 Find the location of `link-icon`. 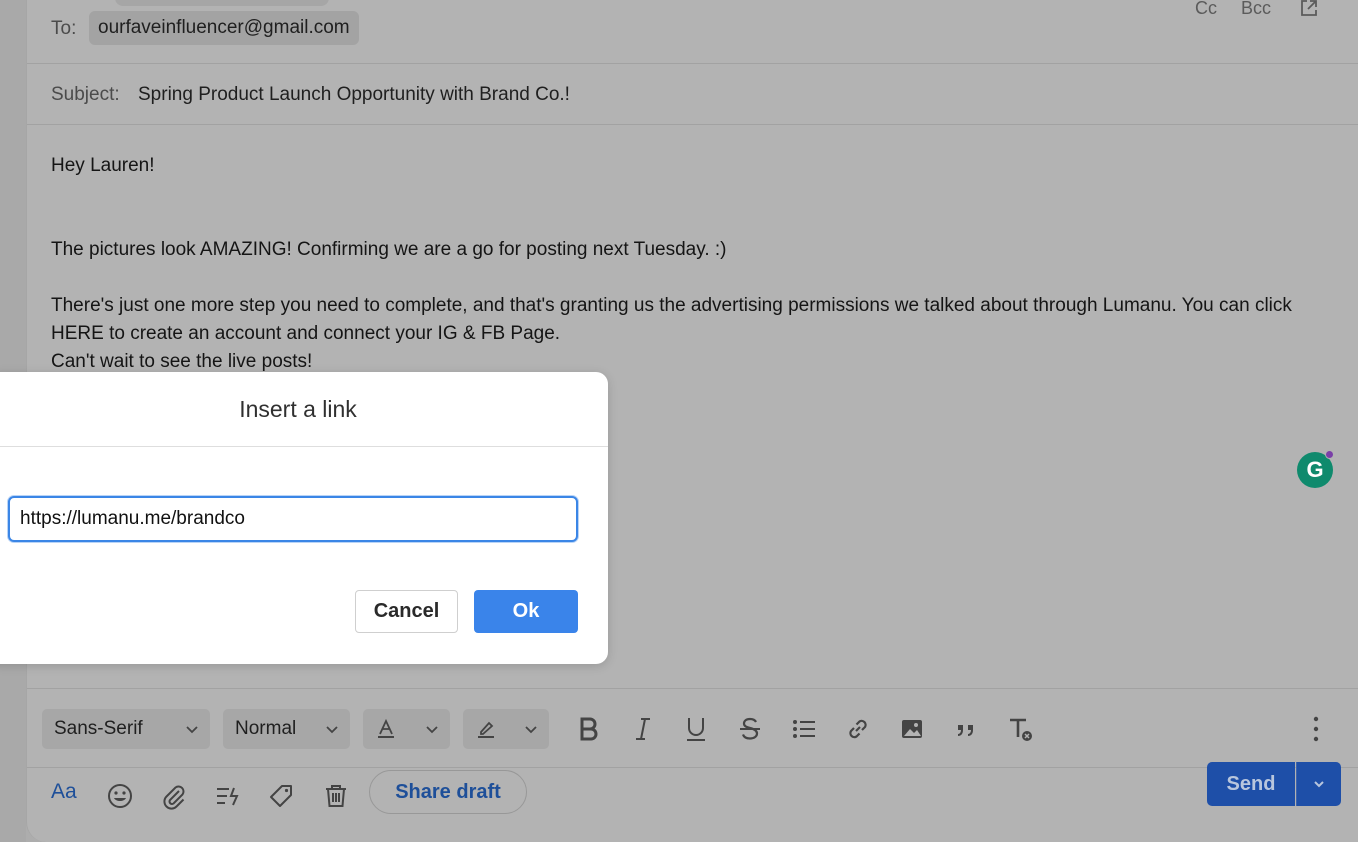

link-icon is located at coordinates (858, 729).